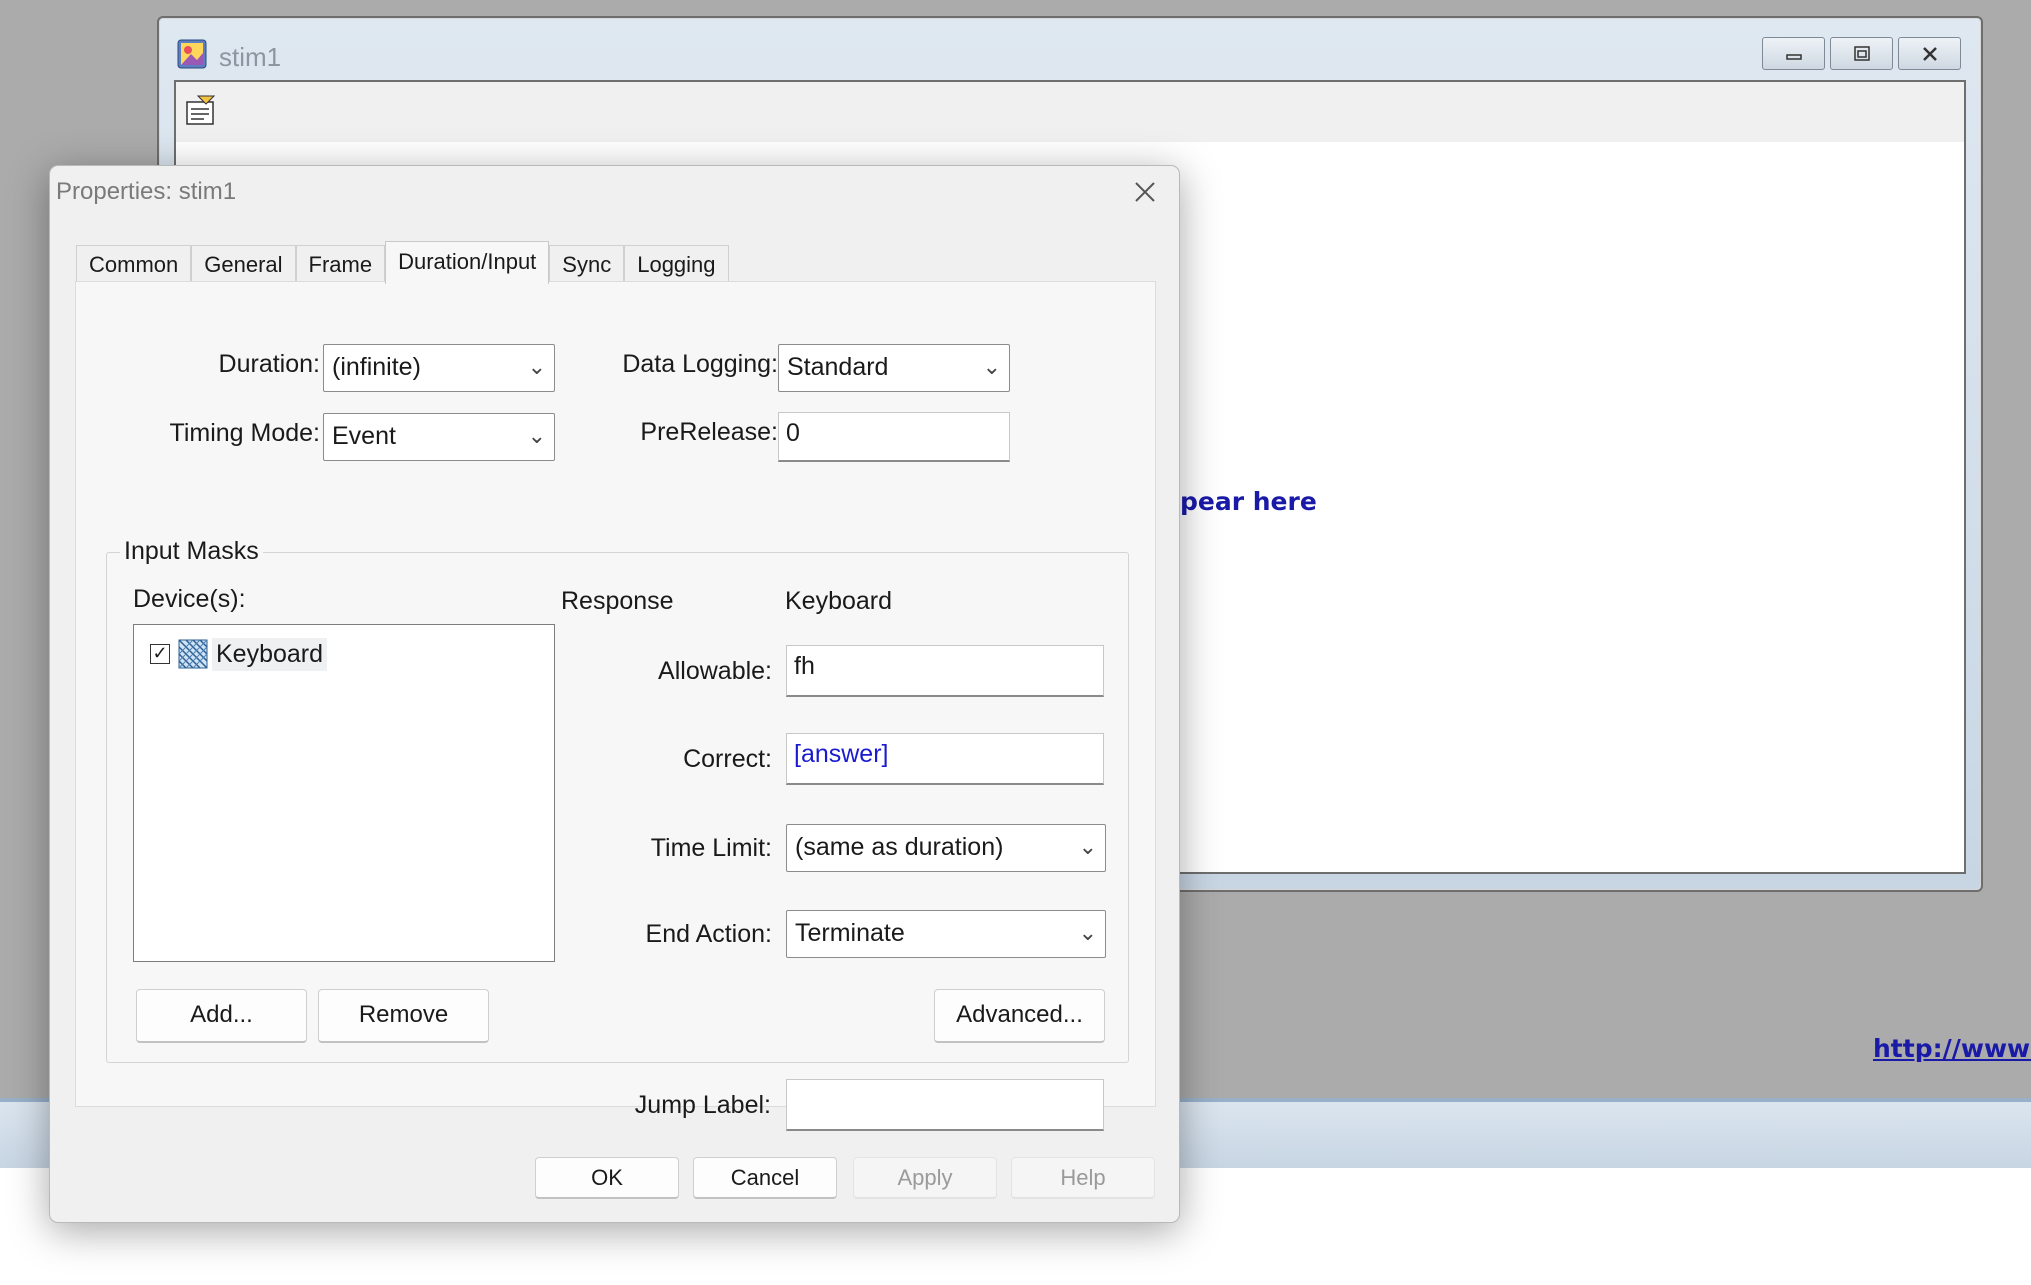  What do you see at coordinates (708, 934) in the screenshot?
I see `end-action-label: End Action:` at bounding box center [708, 934].